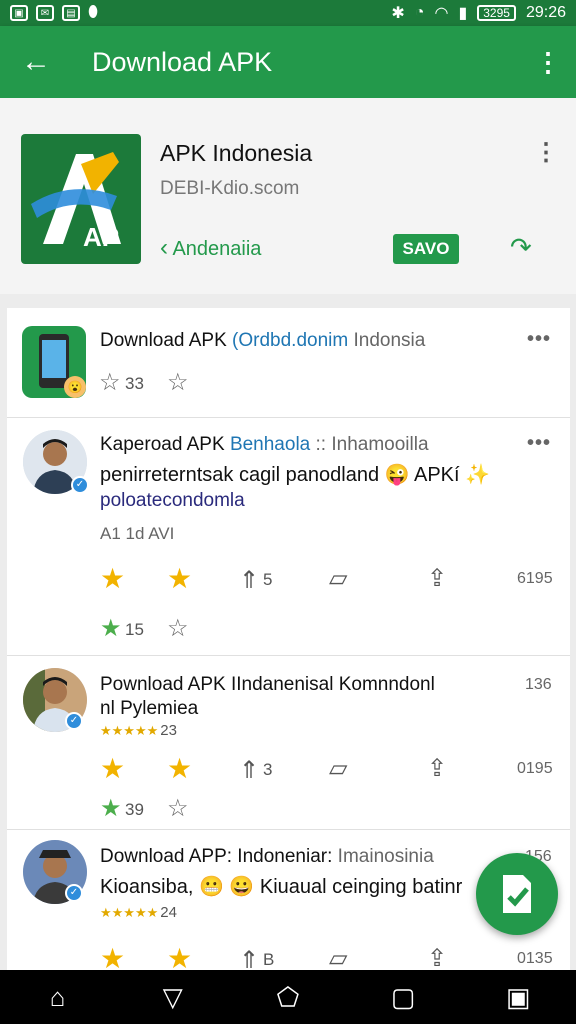 This screenshot has height=1024, width=576. What do you see at coordinates (168, 730) in the screenshot?
I see `star-rating-count: 23` at bounding box center [168, 730].